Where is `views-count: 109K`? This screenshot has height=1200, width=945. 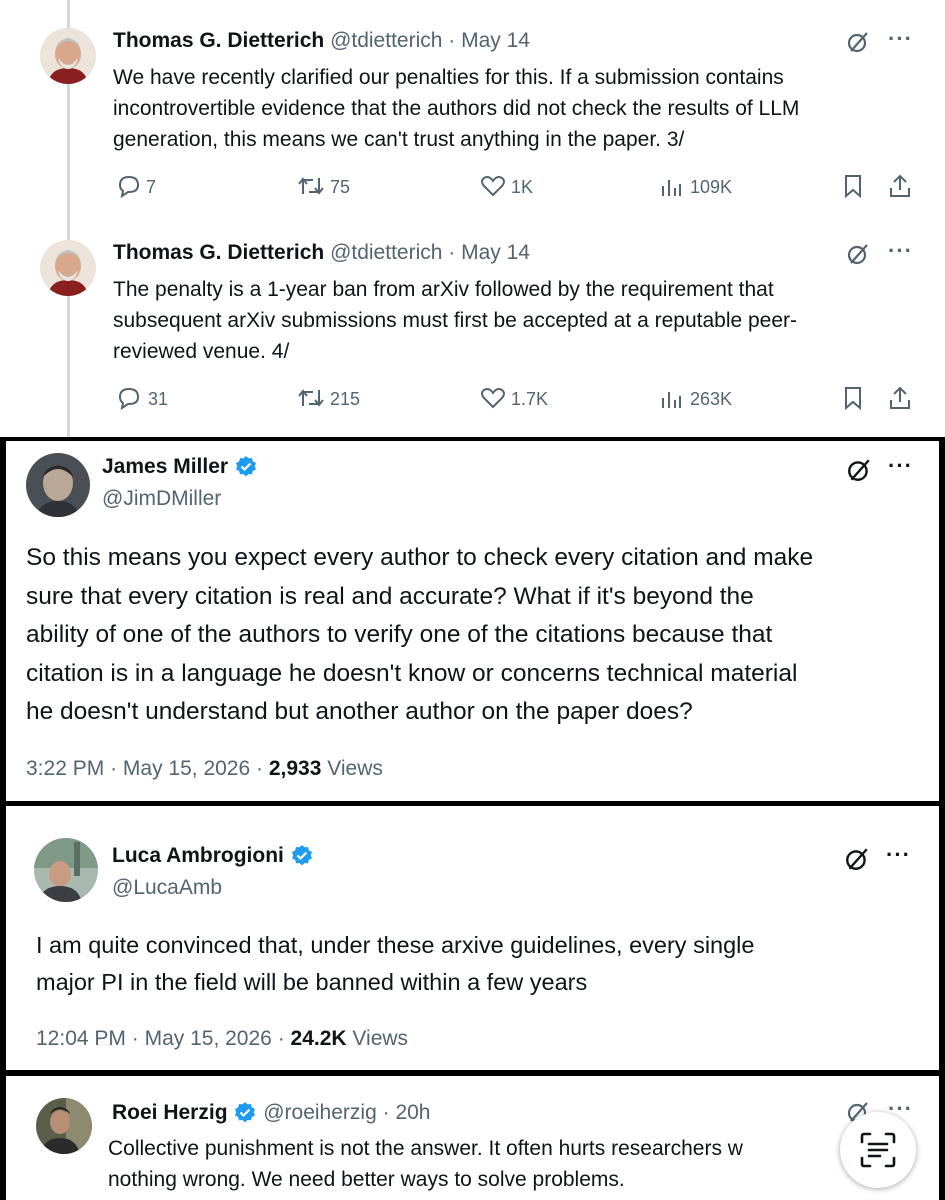
views-count: 109K is located at coordinates (711, 187).